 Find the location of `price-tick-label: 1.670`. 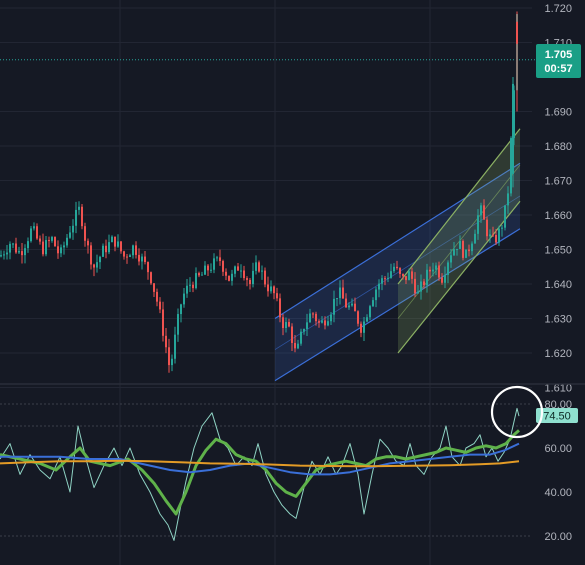

price-tick-label: 1.670 is located at coordinates (558, 182).